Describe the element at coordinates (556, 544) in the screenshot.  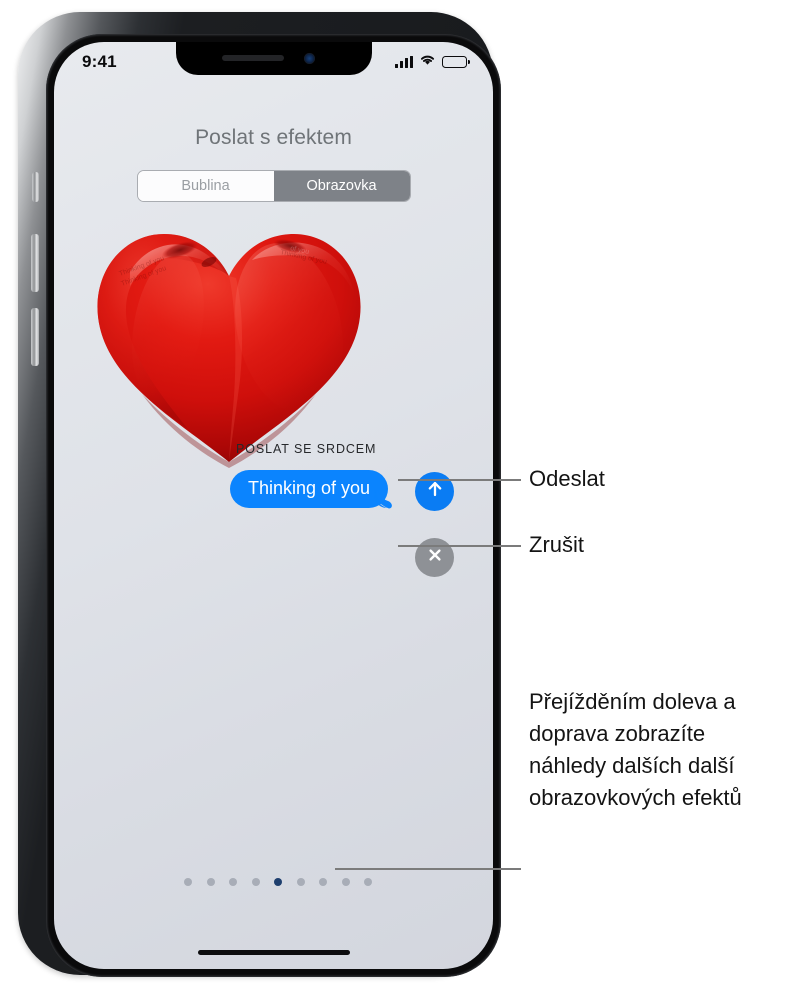
I see `callout-label-cancel: Zrušit` at that location.